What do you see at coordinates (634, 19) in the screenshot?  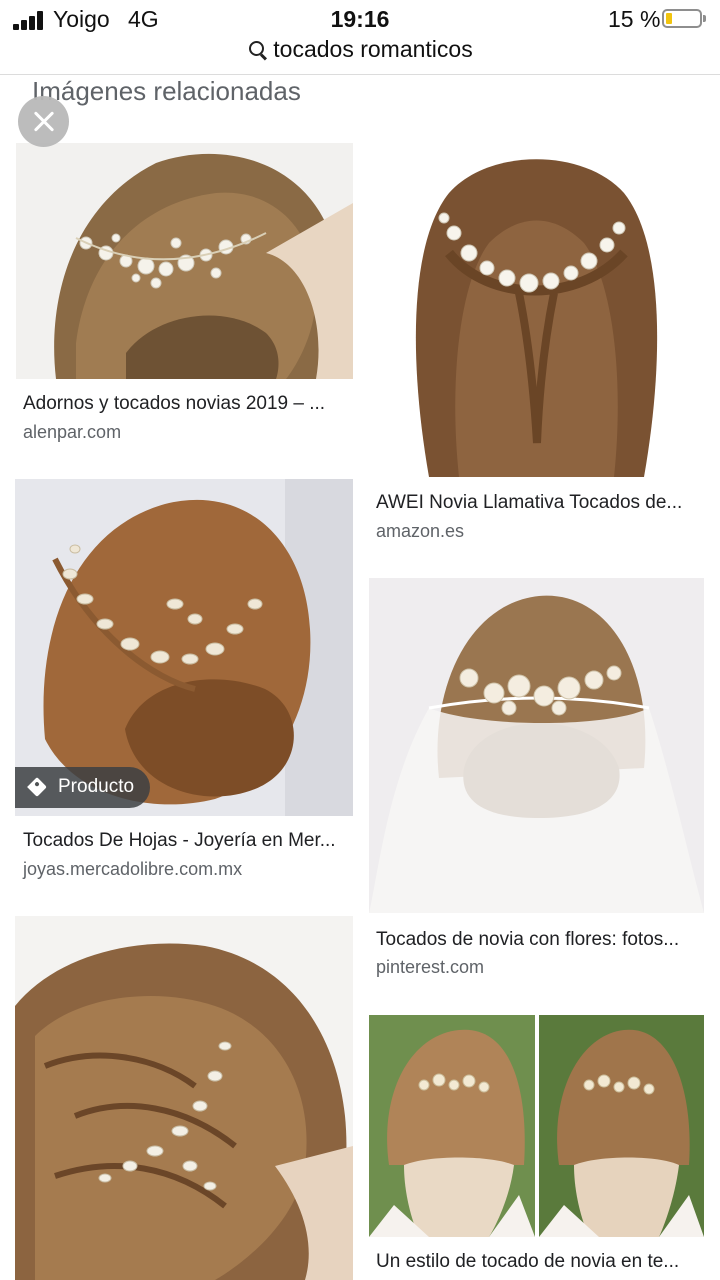 I see `battery-percent: 15 %` at bounding box center [634, 19].